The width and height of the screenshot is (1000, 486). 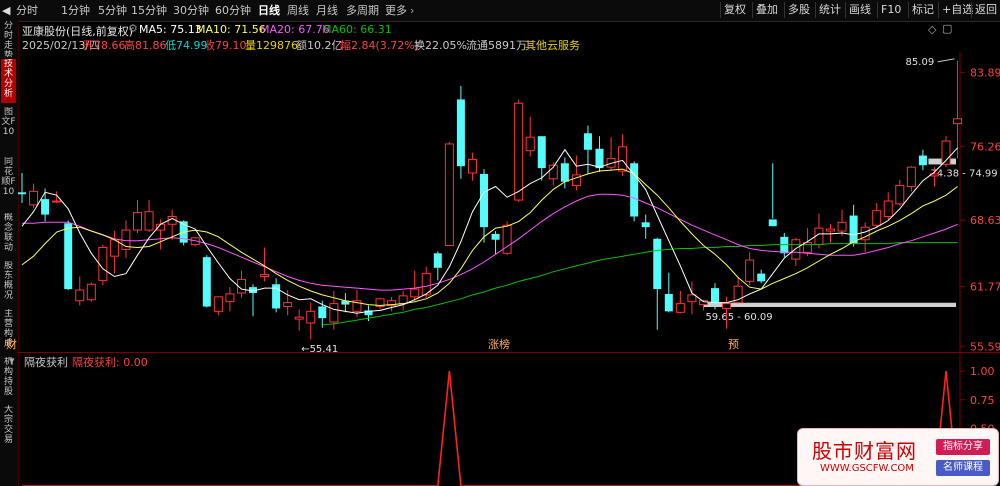 I want to click on indicator-tick-label: 1.00, so click(x=982, y=371).